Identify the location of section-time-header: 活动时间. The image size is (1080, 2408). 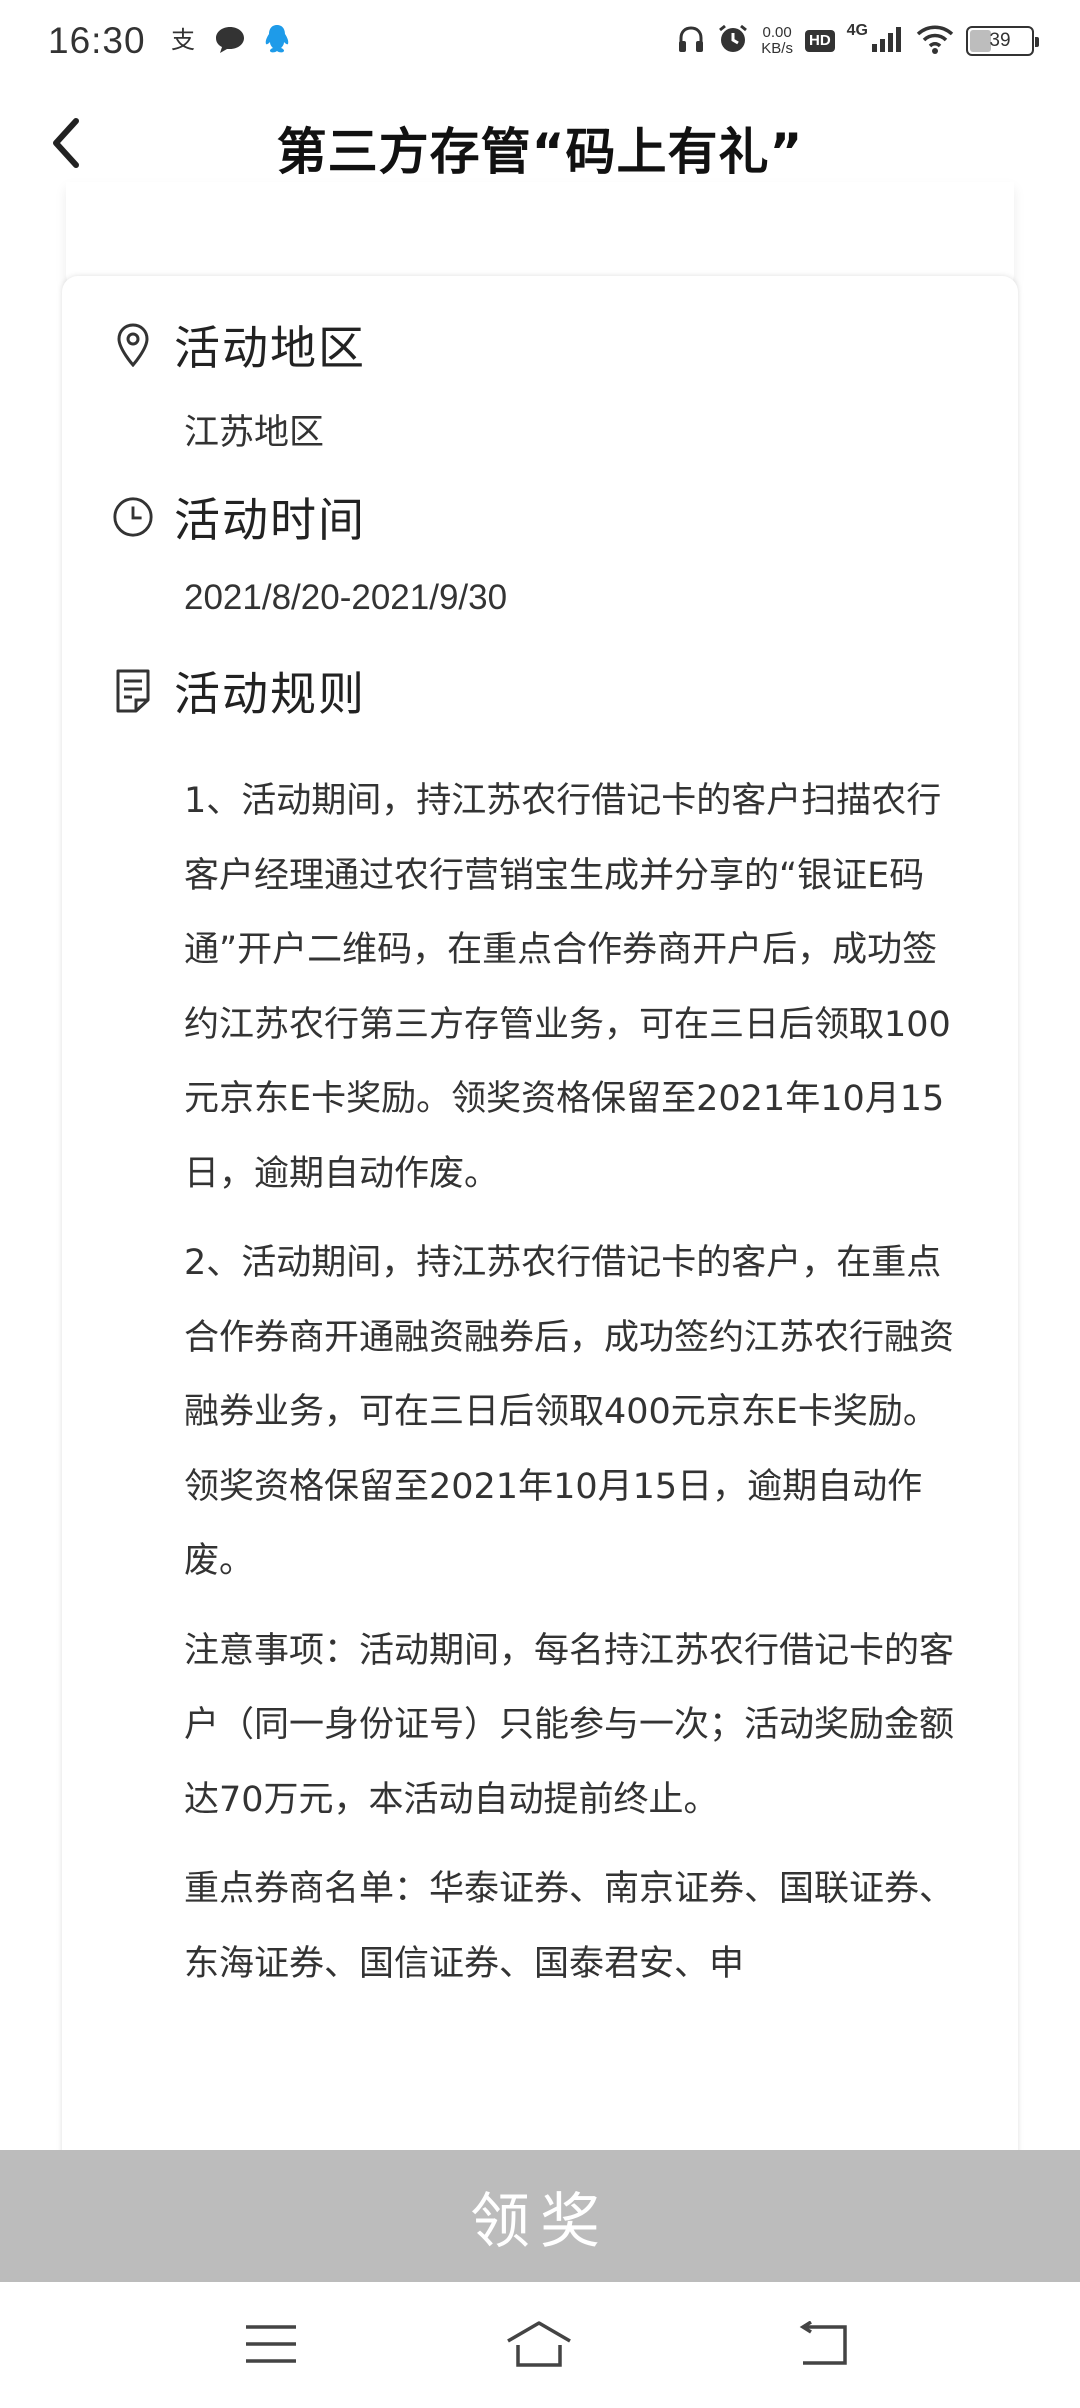
(239, 517).